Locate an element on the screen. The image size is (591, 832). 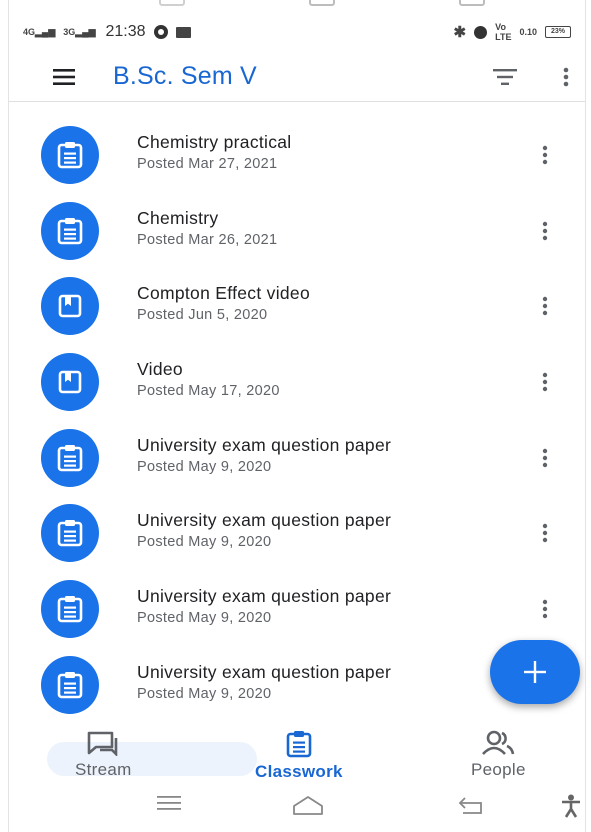
item-title: Chemistry is located at coordinates (178, 217).